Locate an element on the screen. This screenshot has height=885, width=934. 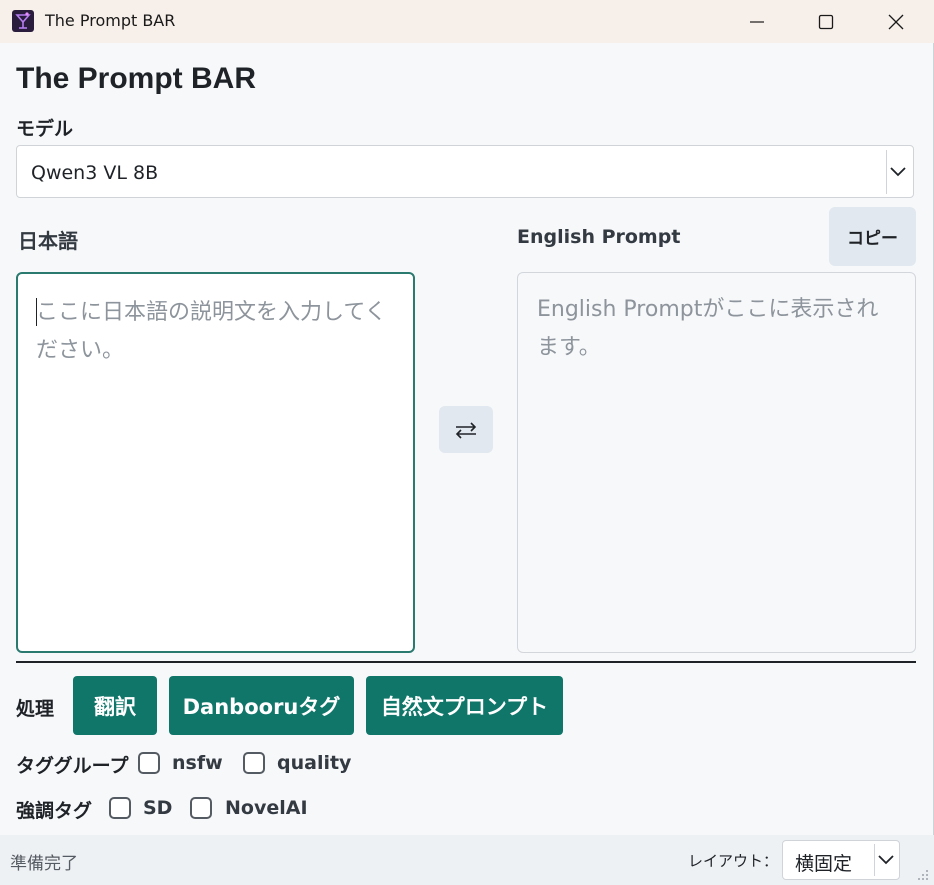
sd-checkbox is located at coordinates (120, 808).